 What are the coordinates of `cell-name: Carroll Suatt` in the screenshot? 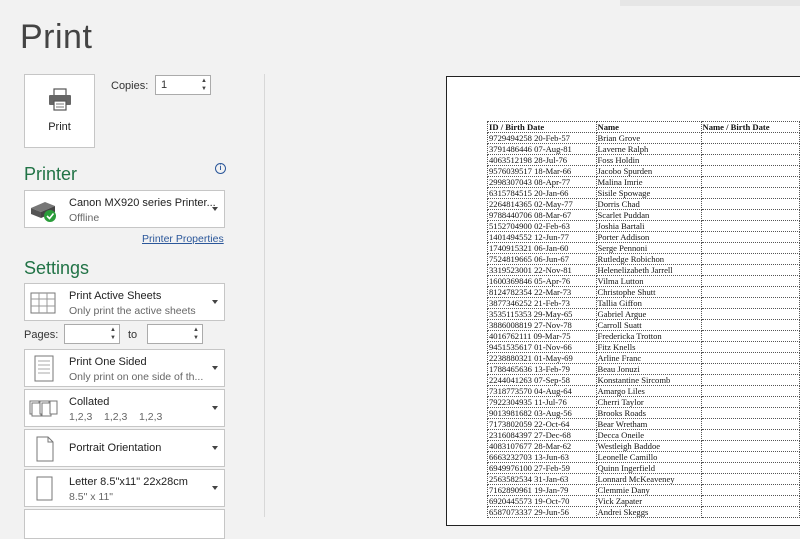 It's located at (648, 325).